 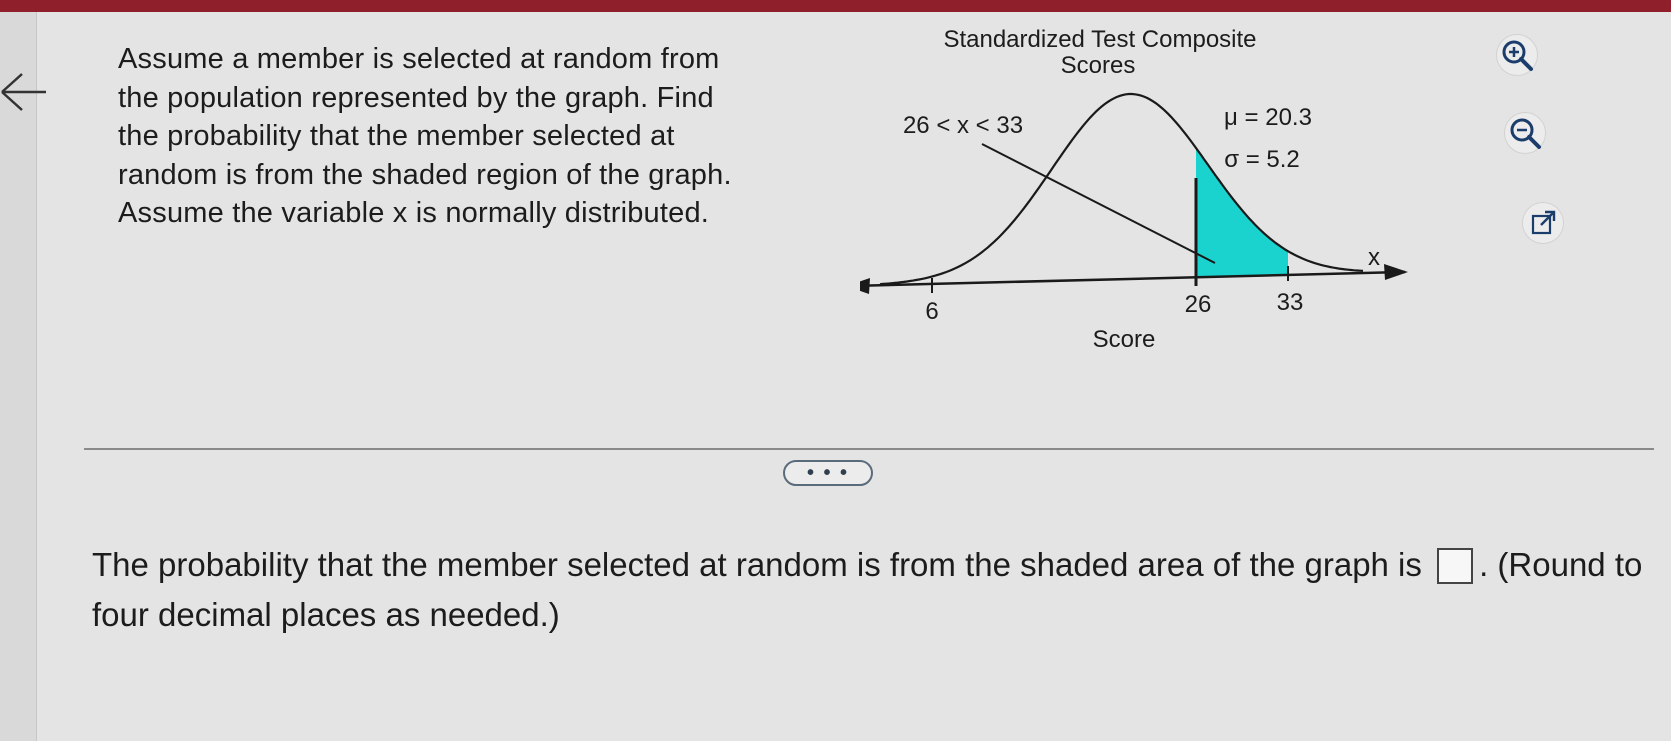 What do you see at coordinates (1198, 304) in the screenshot?
I see `tick-label-26: 26` at bounding box center [1198, 304].